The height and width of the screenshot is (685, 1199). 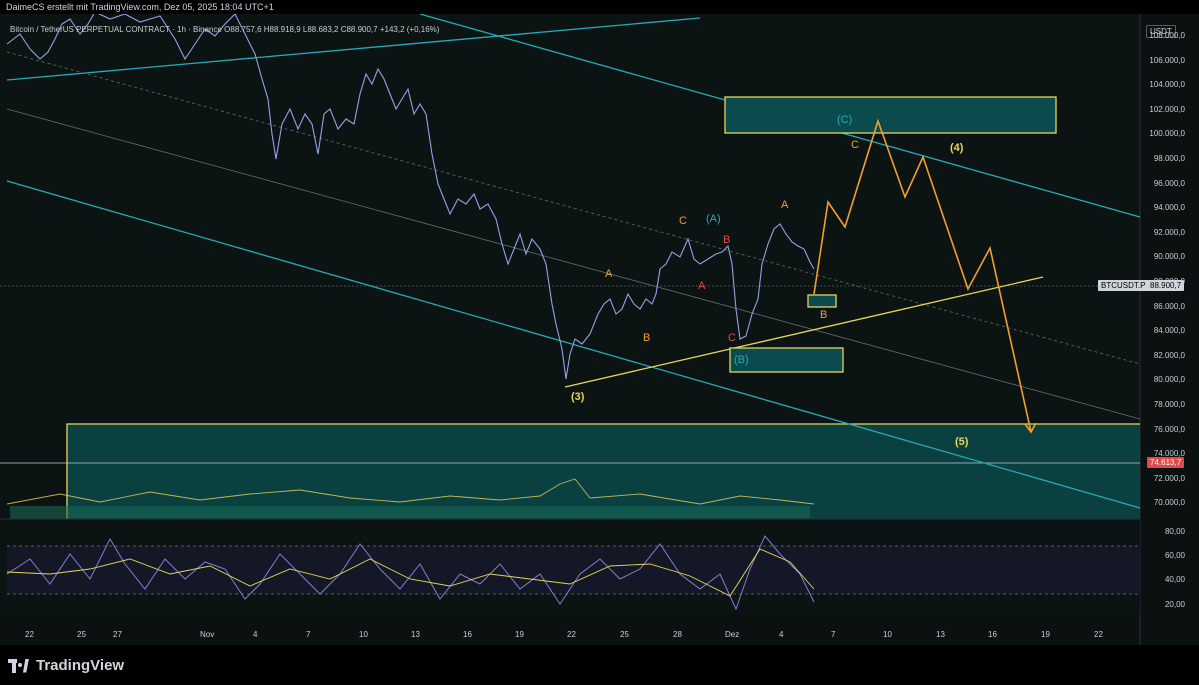 I want to click on level-price-tag: 74.613,7, so click(x=1166, y=462).